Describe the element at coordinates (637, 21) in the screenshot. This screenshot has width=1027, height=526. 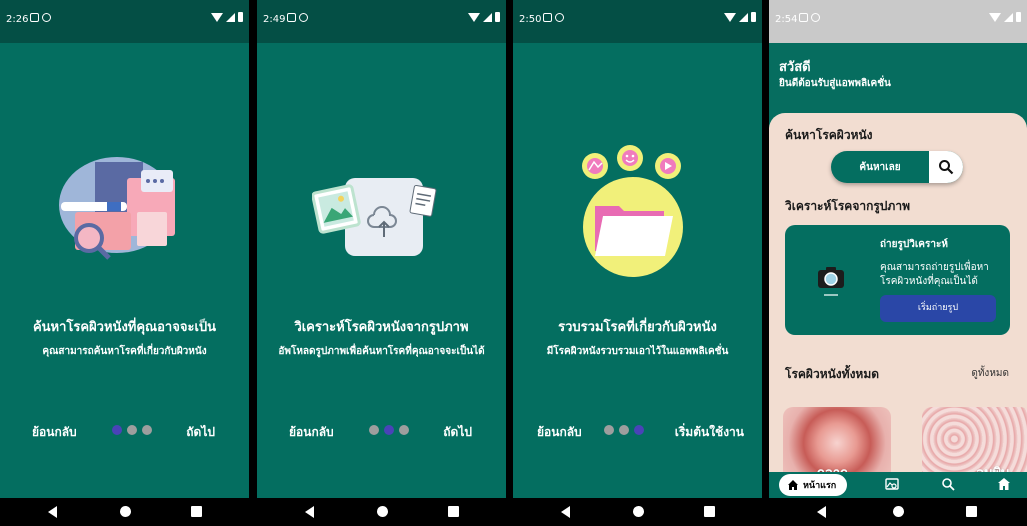
I see `status-bar: 2:50` at that location.